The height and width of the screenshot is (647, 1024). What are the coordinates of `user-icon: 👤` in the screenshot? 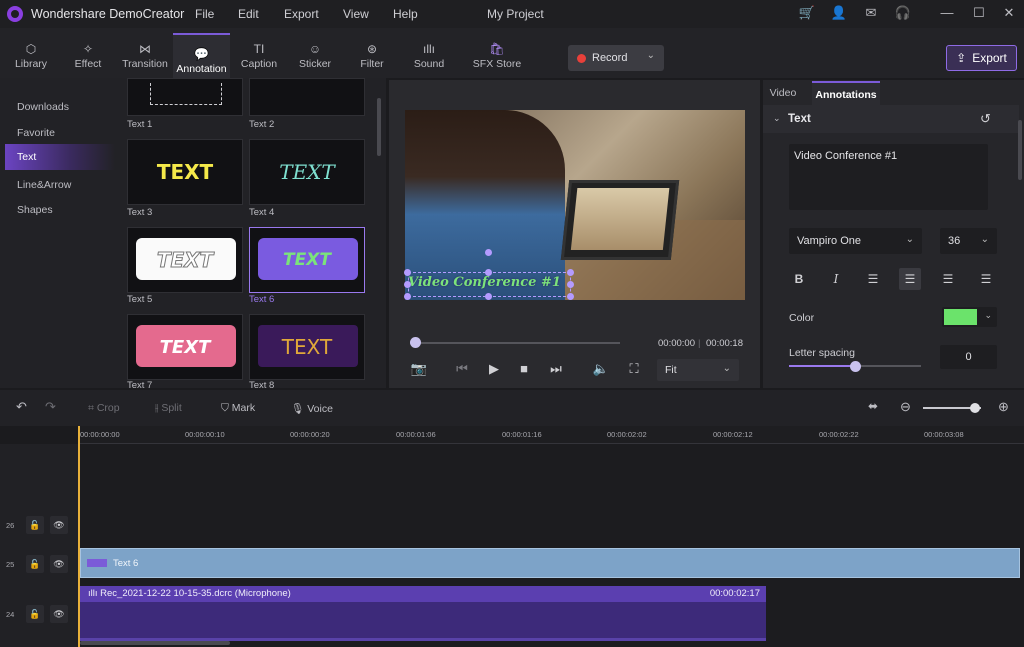 It's located at (839, 13).